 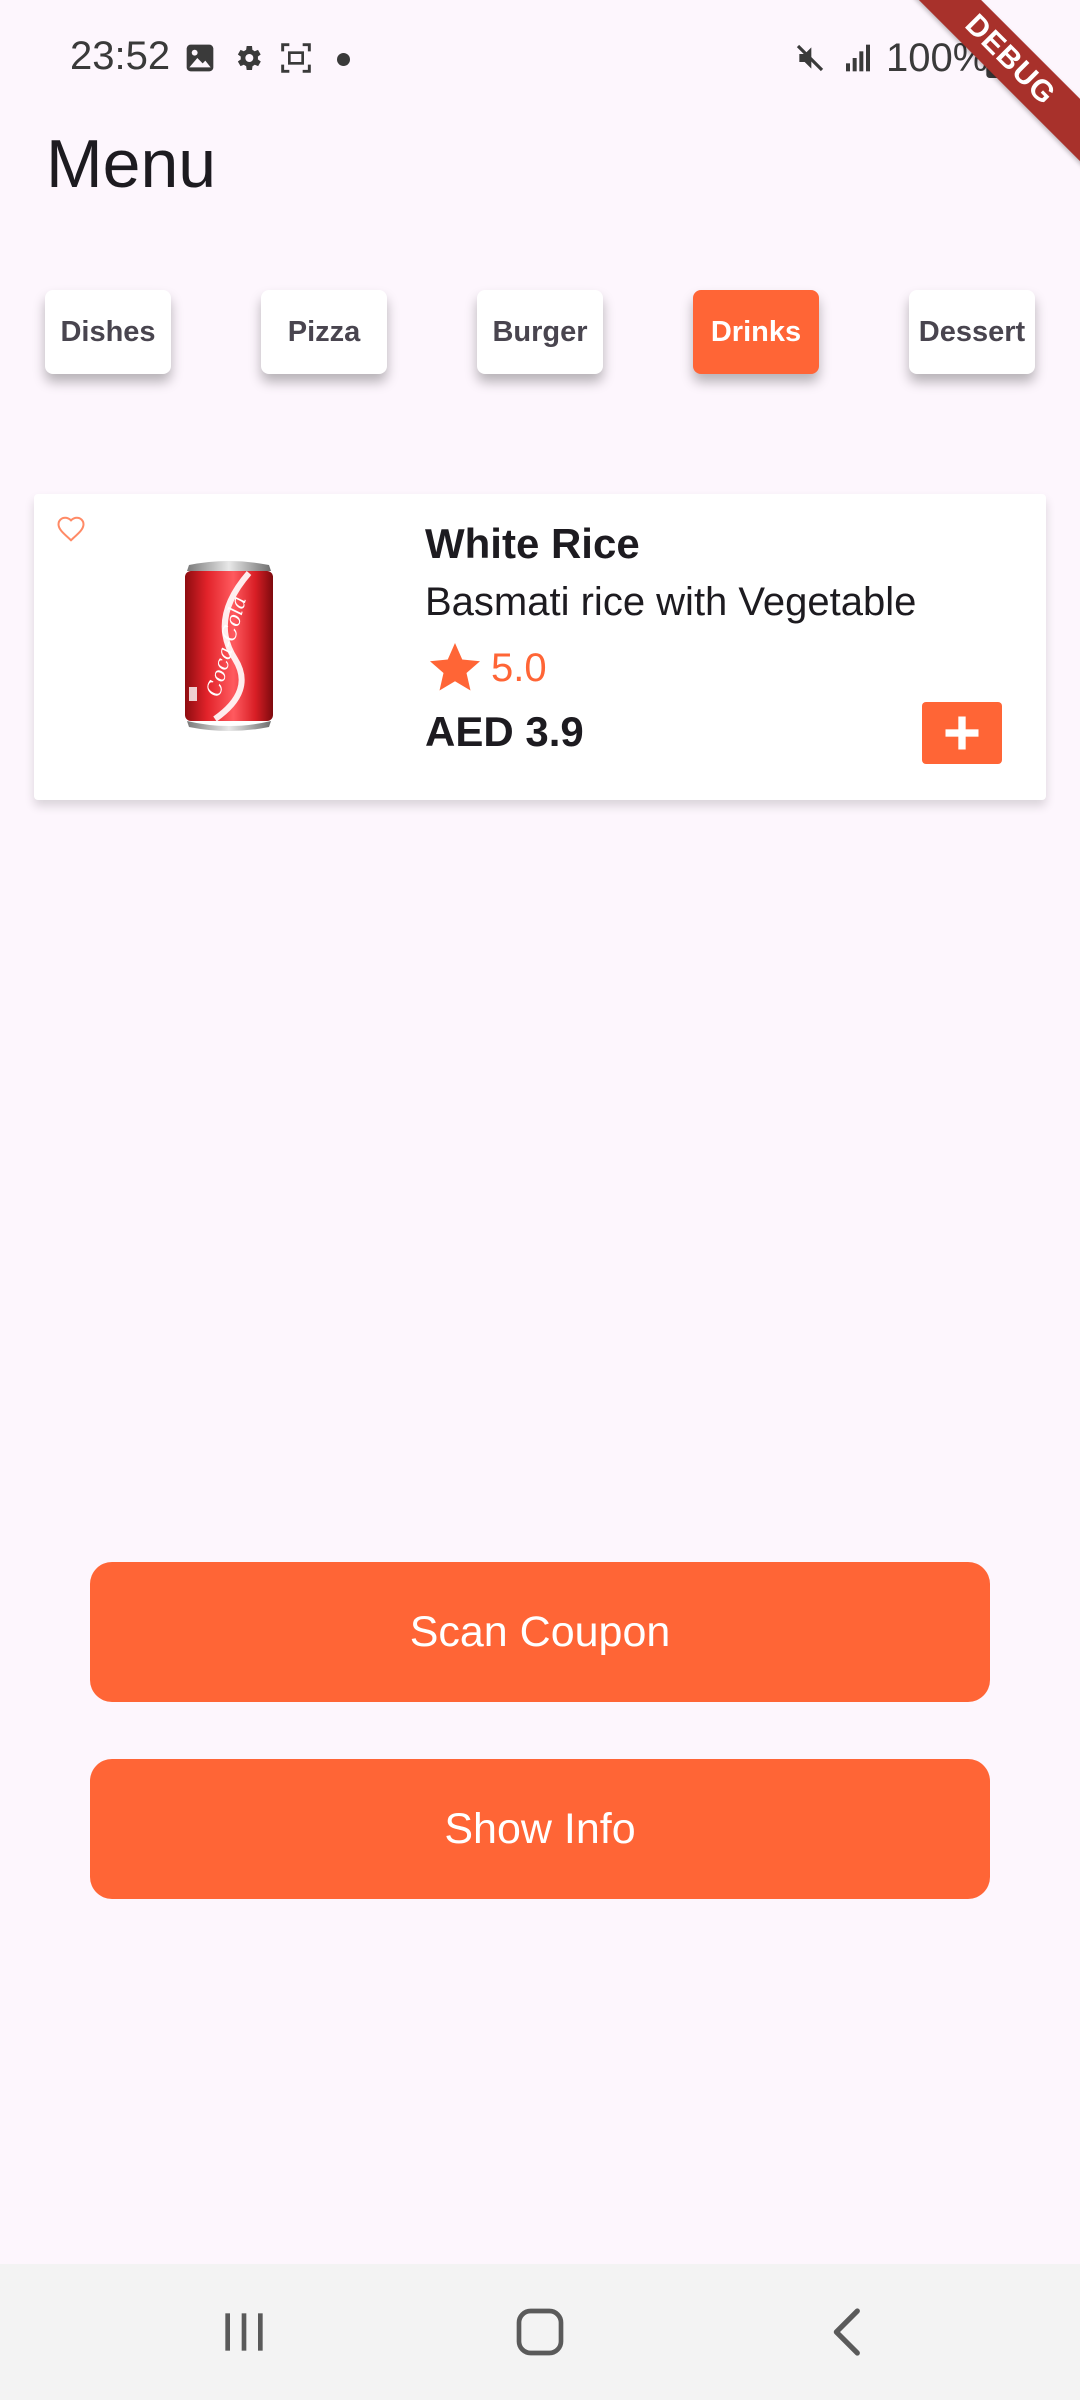 I want to click on star-icon, so click(x=455, y=667).